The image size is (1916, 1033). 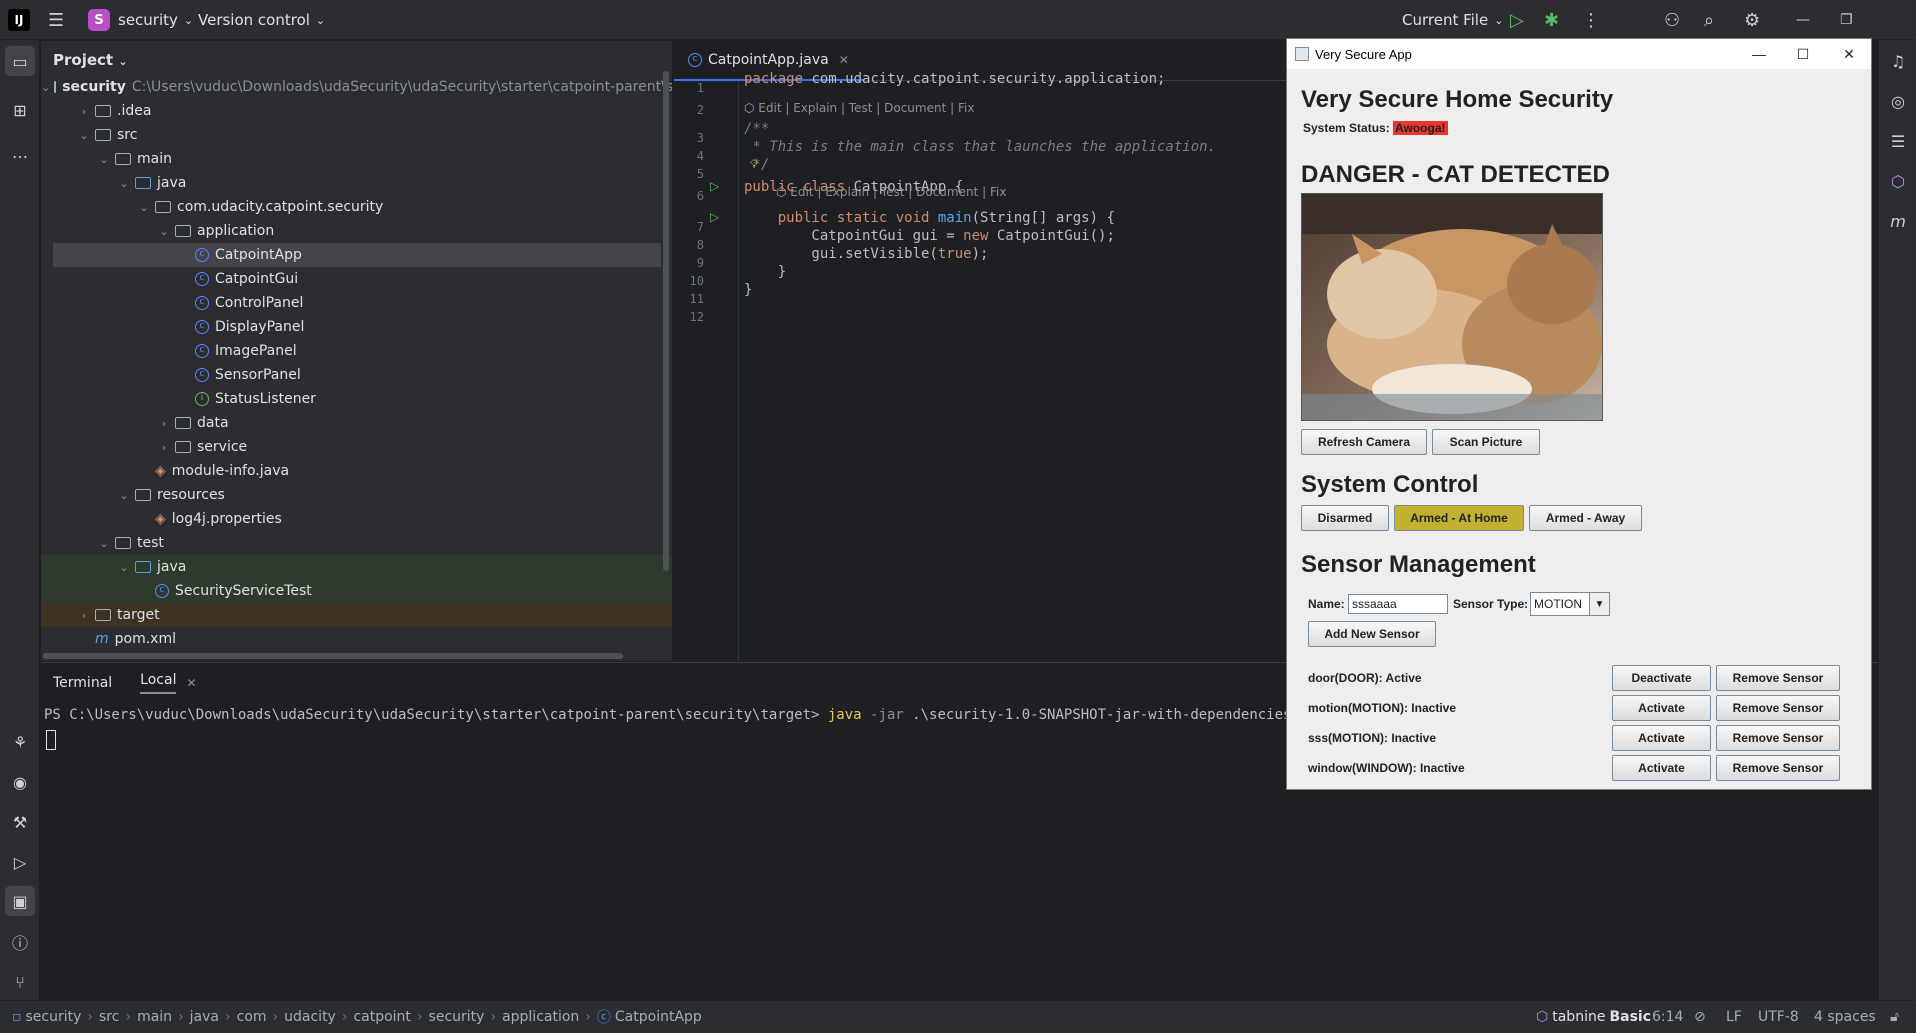 I want to click on tree-item: c ImagePanel, so click(x=356, y=351).